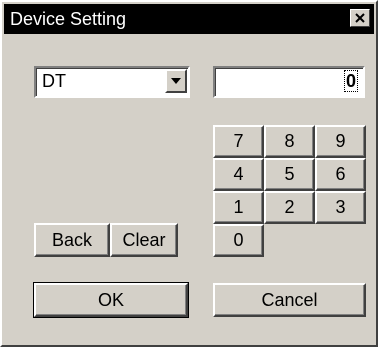  What do you see at coordinates (68, 19) in the screenshot?
I see `dialog-title: Device Setting` at bounding box center [68, 19].